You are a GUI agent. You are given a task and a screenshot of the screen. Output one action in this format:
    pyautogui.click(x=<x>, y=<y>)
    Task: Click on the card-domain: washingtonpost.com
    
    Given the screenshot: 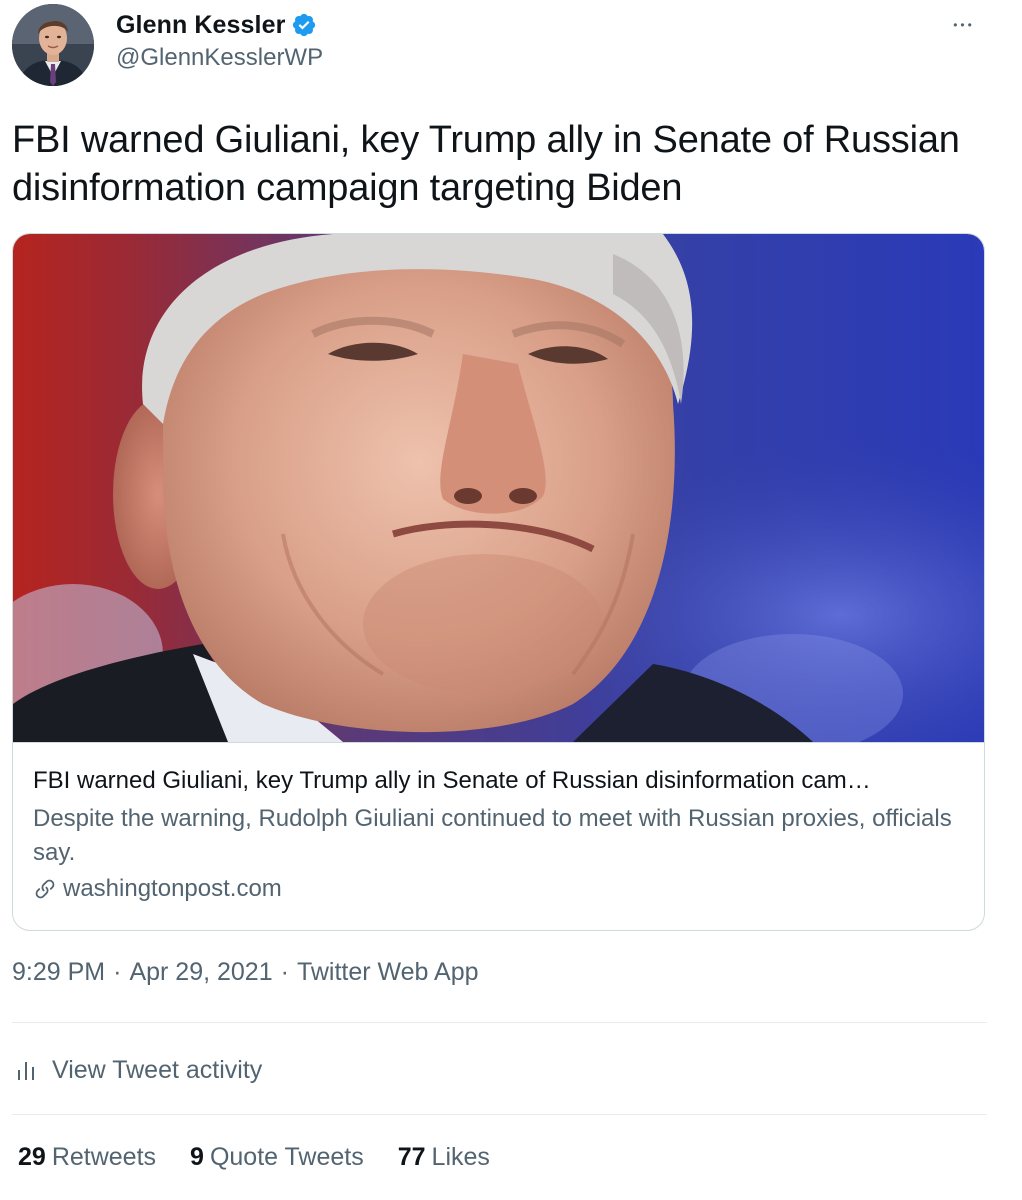 What is the action you would take?
    pyautogui.click(x=498, y=889)
    